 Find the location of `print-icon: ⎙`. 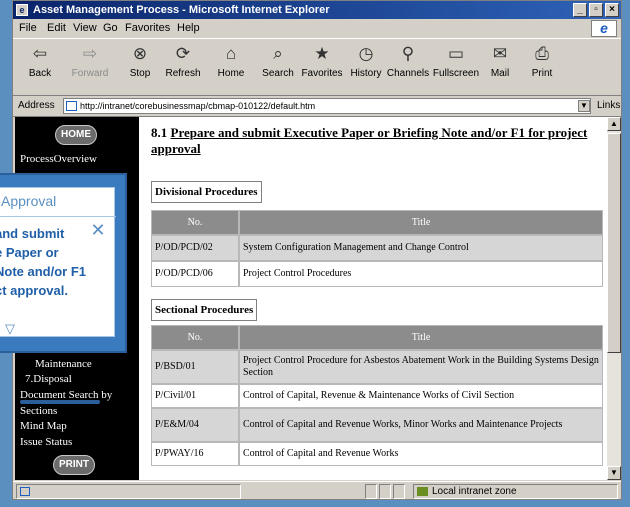

print-icon: ⎙ is located at coordinates (542, 53).